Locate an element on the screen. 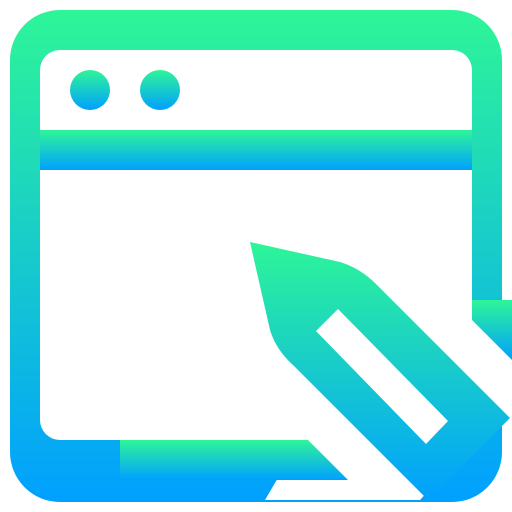 This screenshot has width=512, height=512. frame-cut-bottom is located at coordinates (234, 460).